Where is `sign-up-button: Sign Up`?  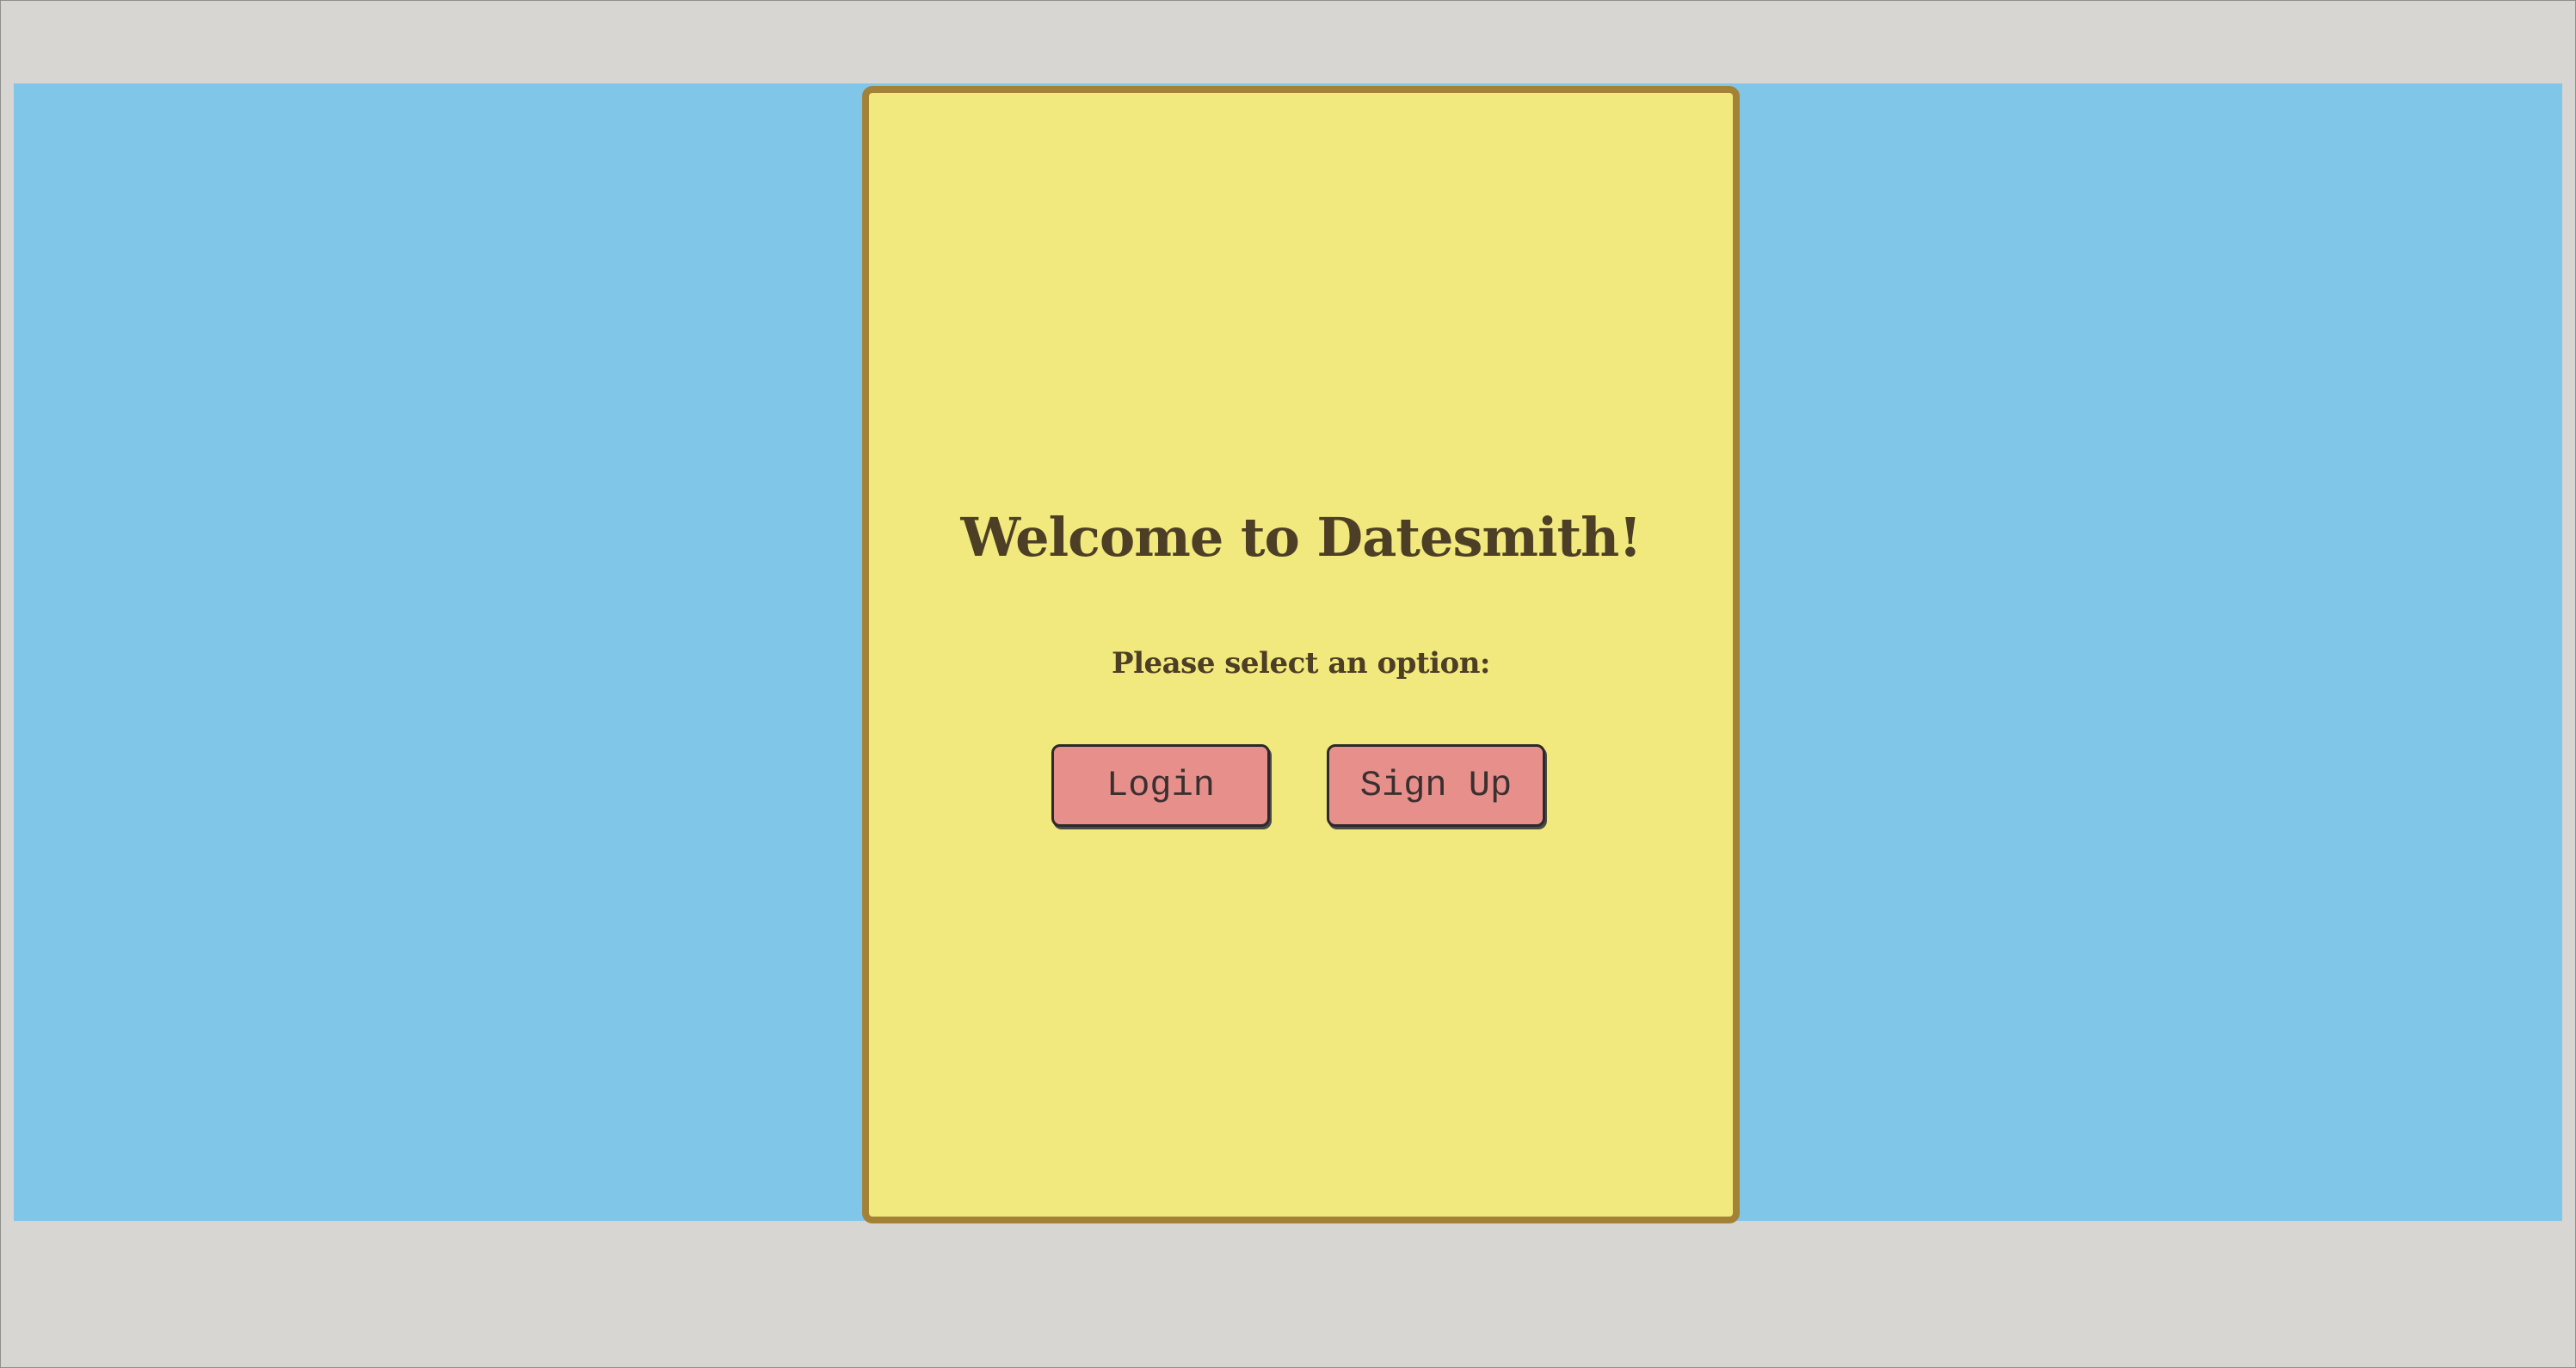
sign-up-button: Sign Up is located at coordinates (1436, 785).